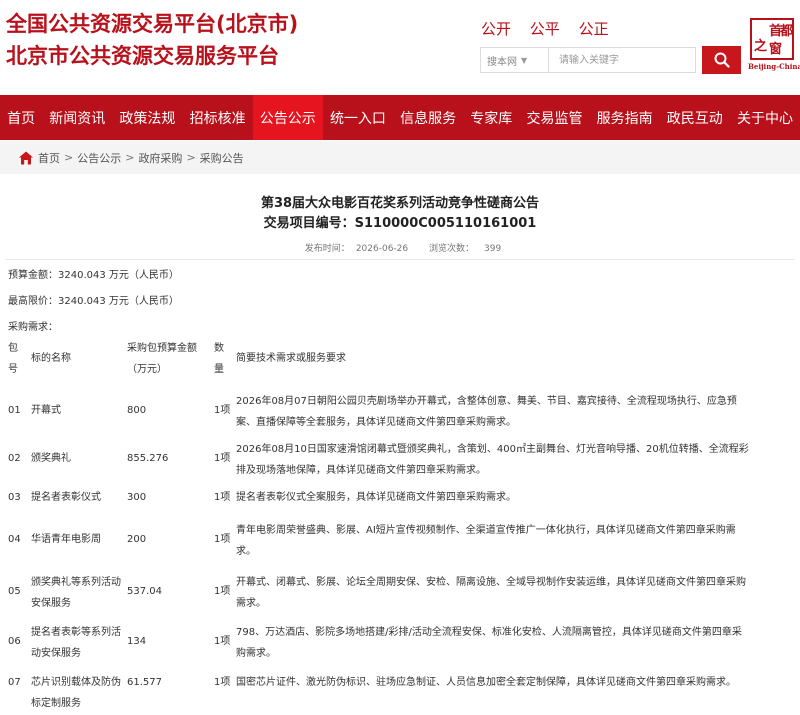 The width and height of the screenshot is (800, 715). Describe the element at coordinates (81, 593) in the screenshot. I see `item-name: 颁奖典礼等系列活动 安保服务` at that location.